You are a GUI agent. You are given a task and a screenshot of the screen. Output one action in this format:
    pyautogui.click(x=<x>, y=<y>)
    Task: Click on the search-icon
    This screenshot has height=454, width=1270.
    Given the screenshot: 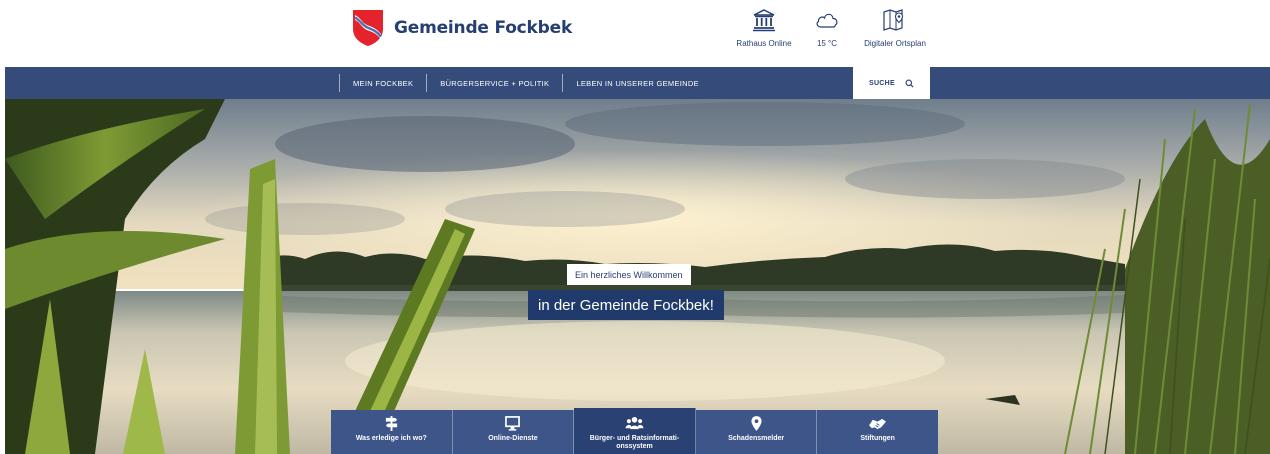 What is the action you would take?
    pyautogui.click(x=909, y=83)
    